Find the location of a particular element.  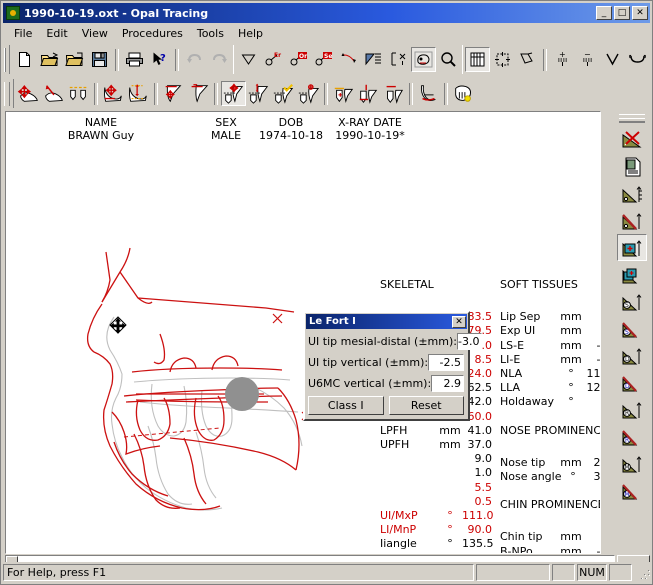

table-row: UI/MxP ° 111.0 is located at coordinates (437, 516).